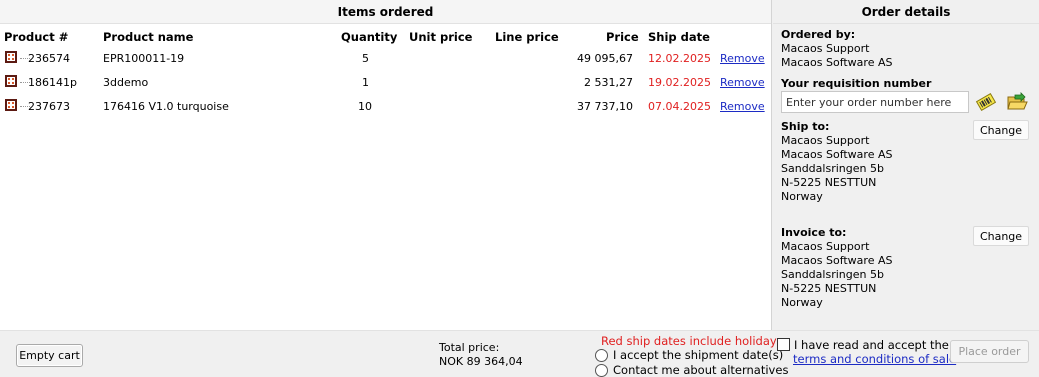  What do you see at coordinates (365, 82) in the screenshot?
I see `quantity: 1` at bounding box center [365, 82].